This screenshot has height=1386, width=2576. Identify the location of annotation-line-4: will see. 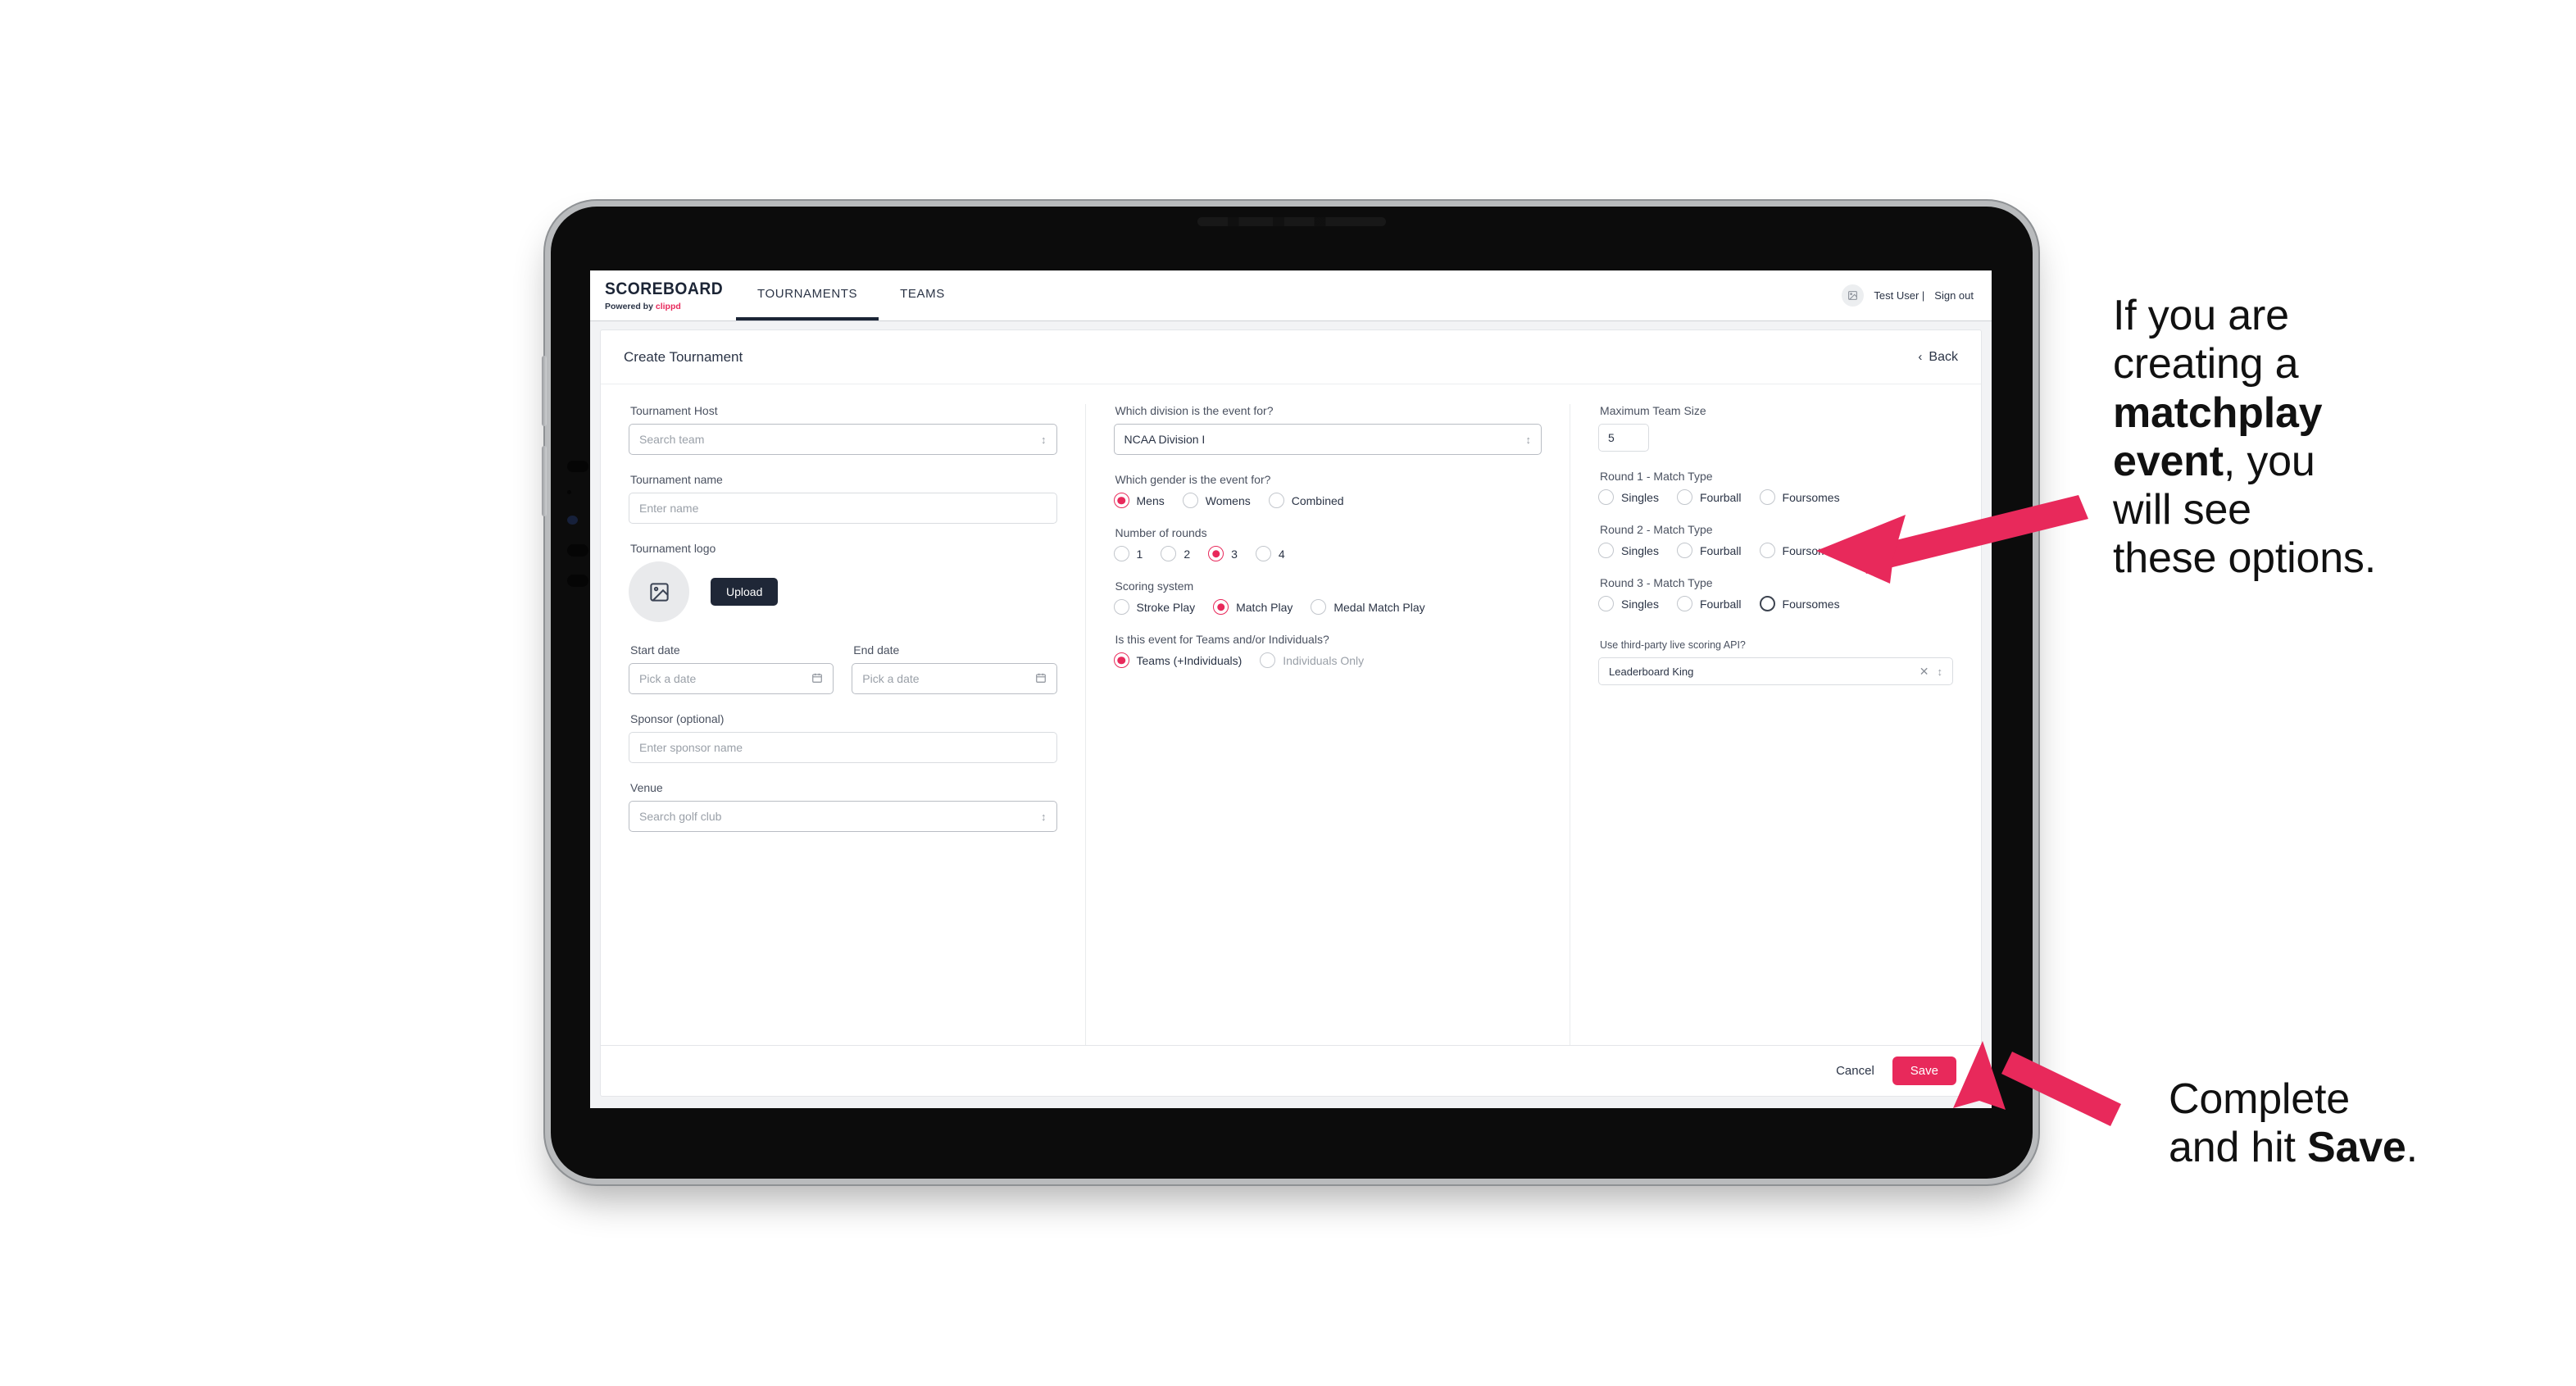
(2182, 510).